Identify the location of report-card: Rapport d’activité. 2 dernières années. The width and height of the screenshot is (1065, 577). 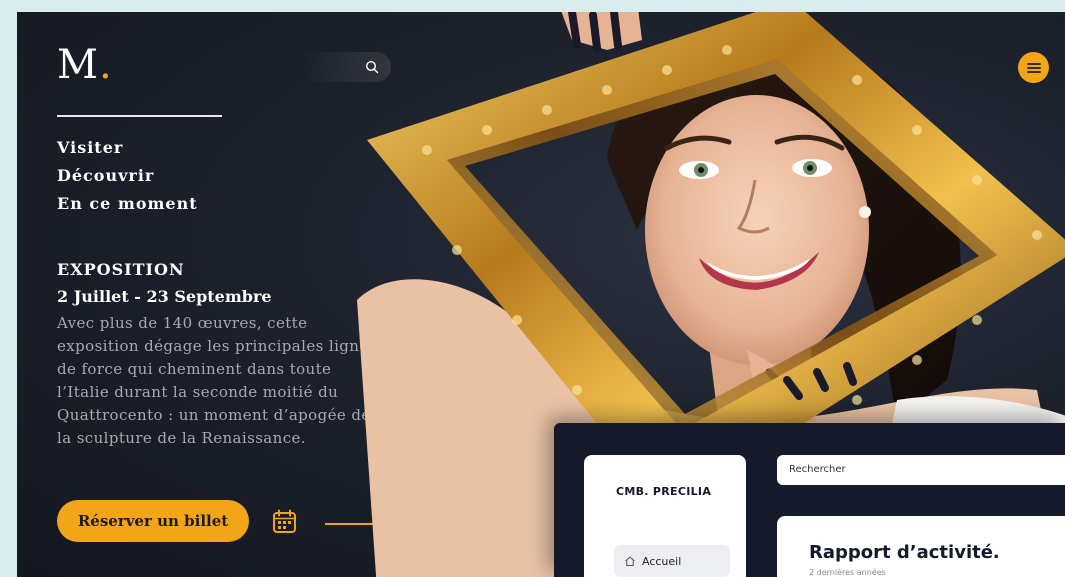
(921, 546).